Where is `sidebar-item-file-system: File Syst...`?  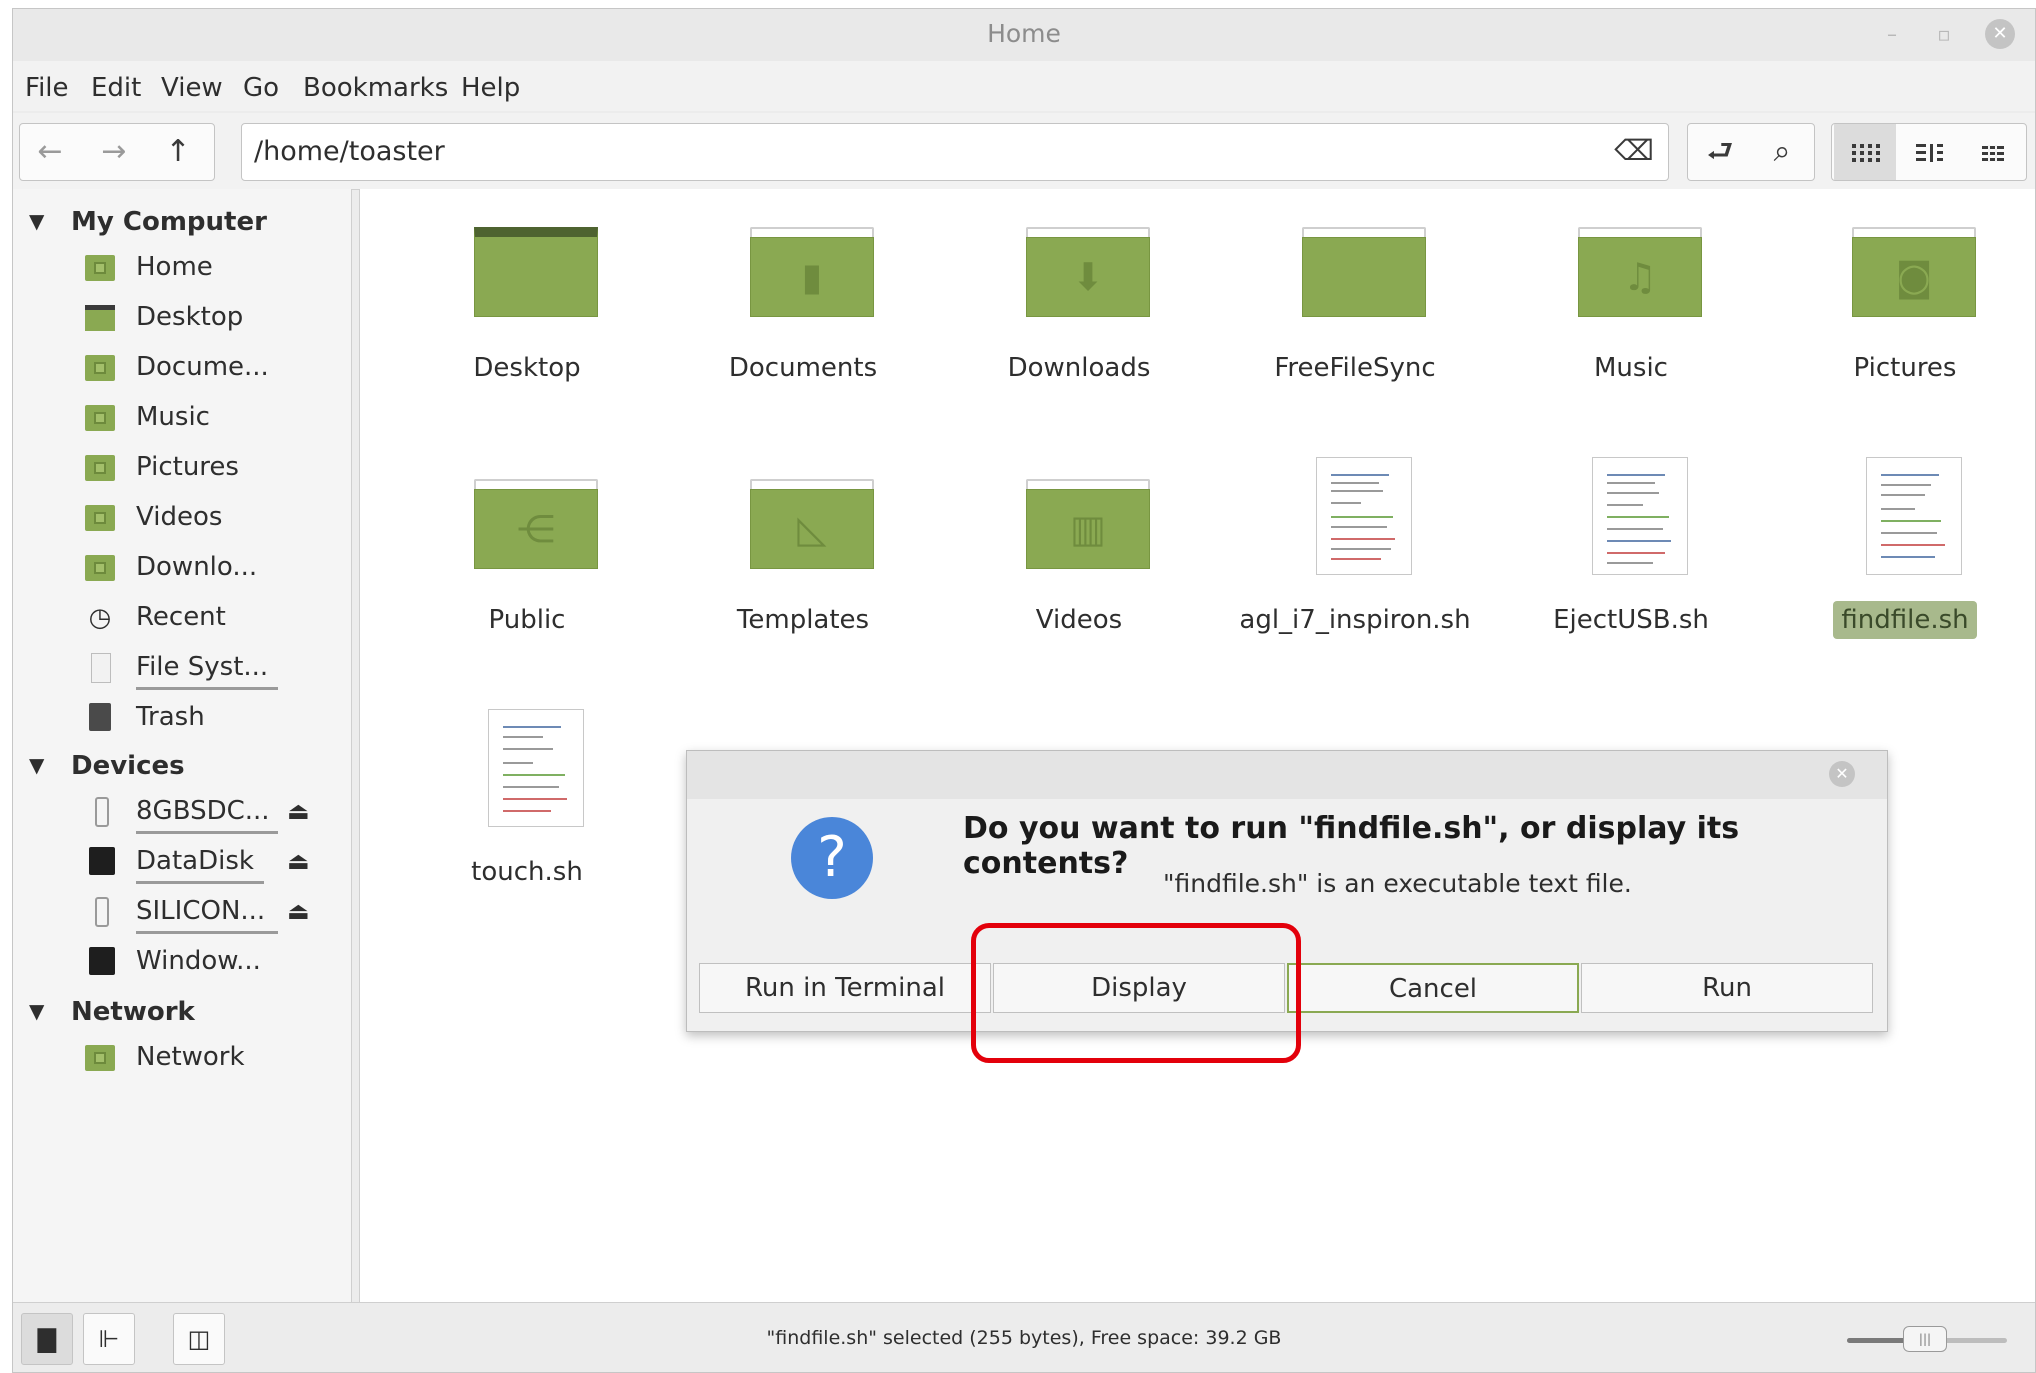
sidebar-item-file-system: File Syst... is located at coordinates (182, 669).